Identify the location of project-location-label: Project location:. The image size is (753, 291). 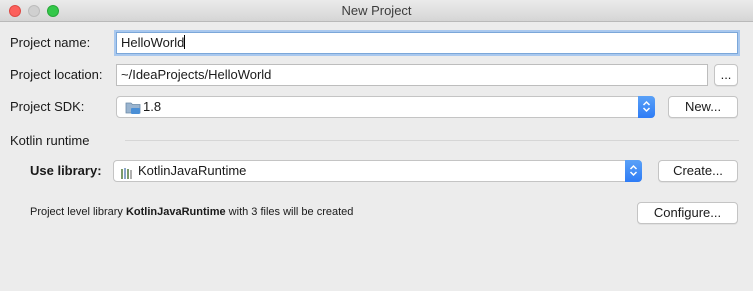
(56, 74).